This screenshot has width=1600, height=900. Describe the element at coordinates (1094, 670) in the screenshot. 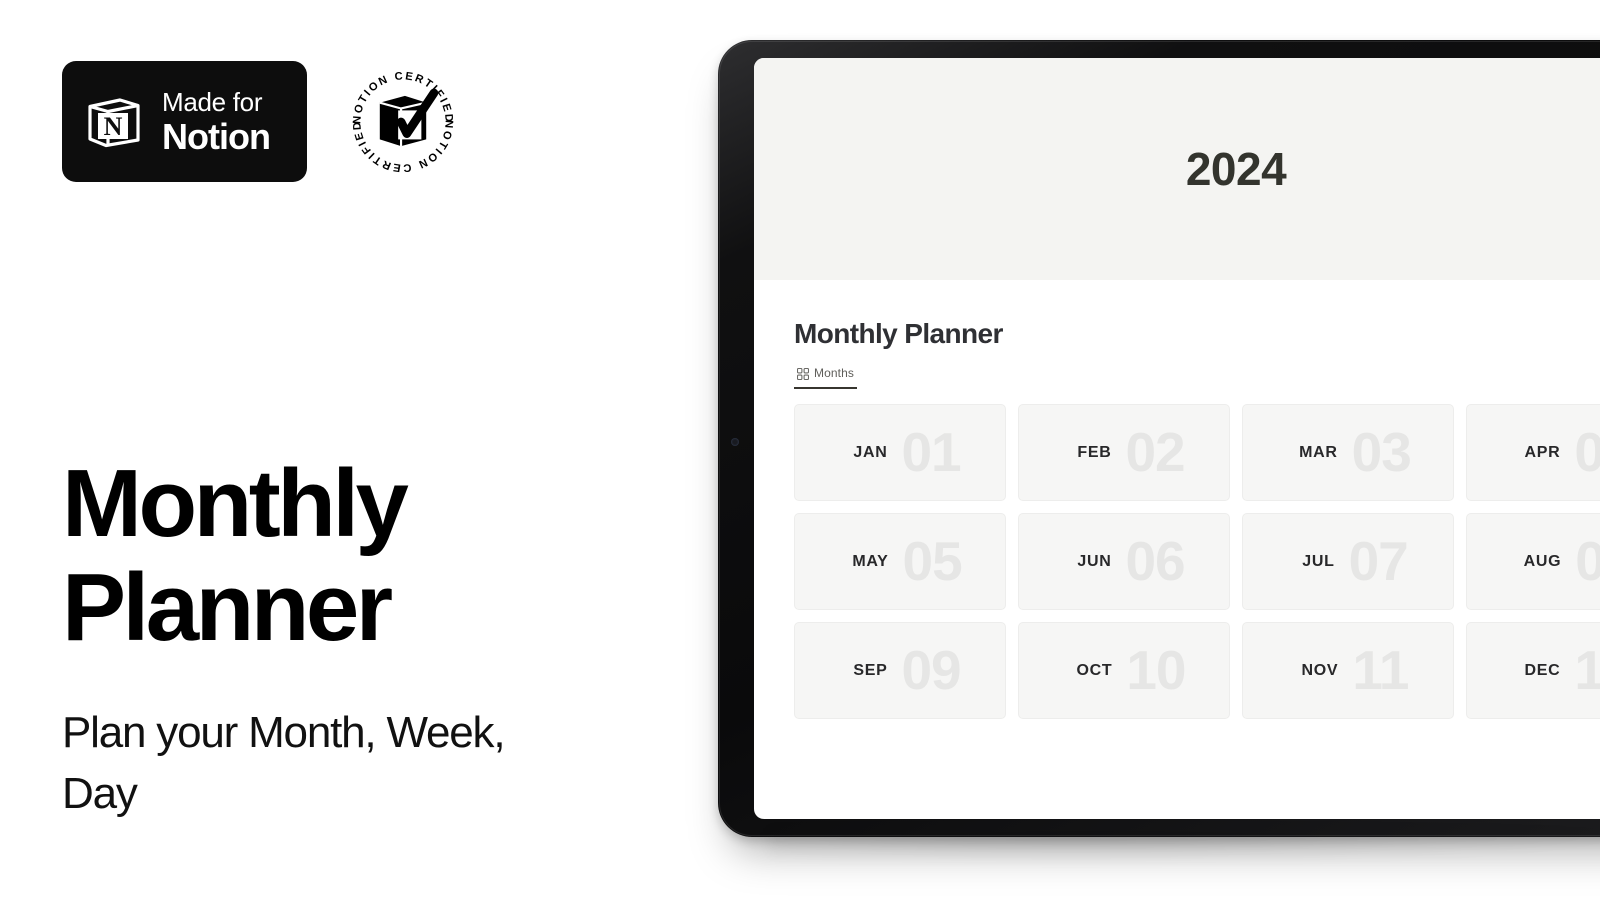

I see `month-abbr: OCT` at that location.